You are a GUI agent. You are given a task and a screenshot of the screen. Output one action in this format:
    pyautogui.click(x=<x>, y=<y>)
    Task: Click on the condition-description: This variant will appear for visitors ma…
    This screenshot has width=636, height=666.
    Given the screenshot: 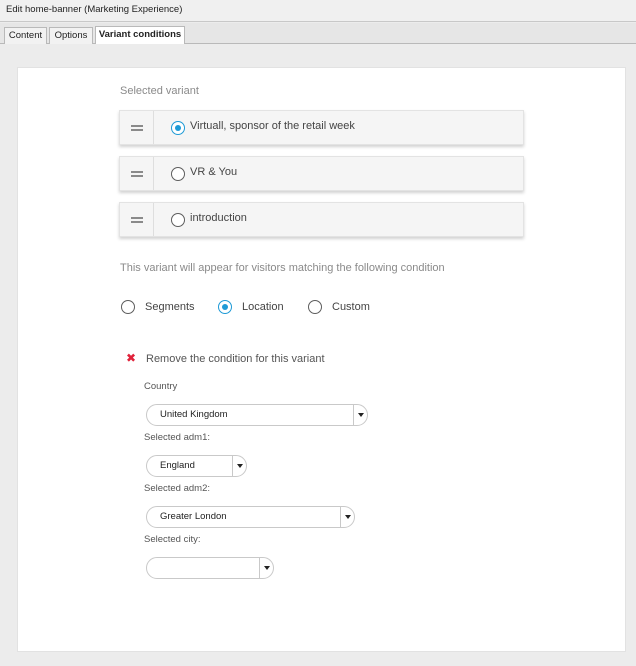 What is the action you would take?
    pyautogui.click(x=282, y=268)
    